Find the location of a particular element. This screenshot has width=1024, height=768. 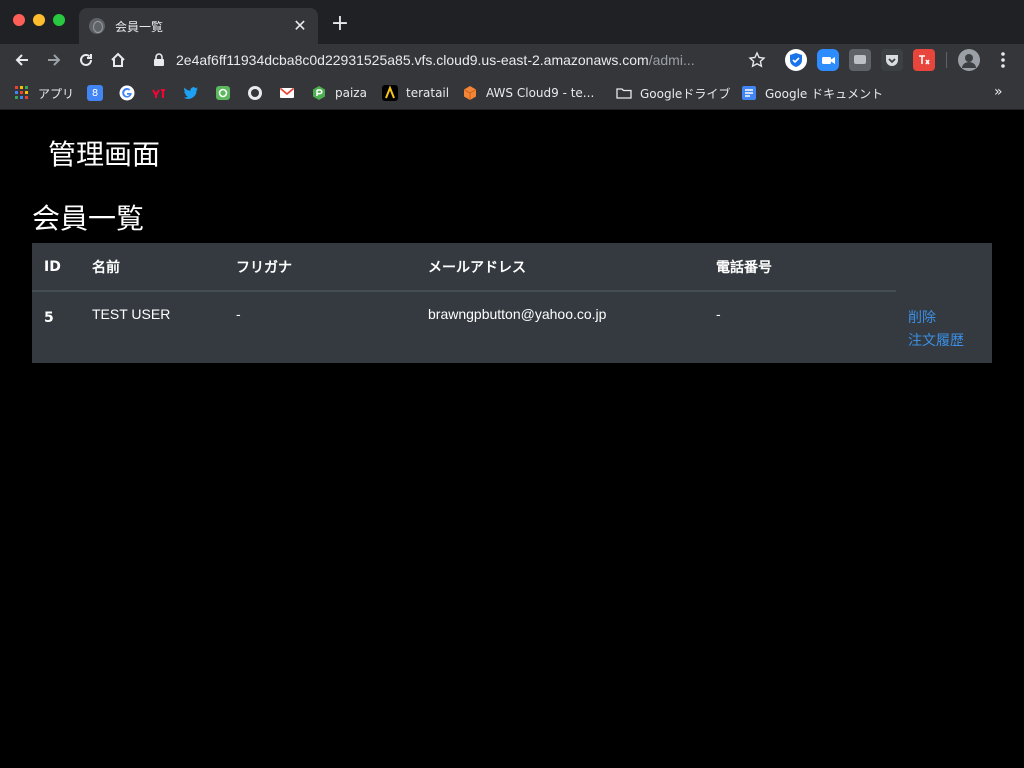

column-header-id: ID is located at coordinates (56, 267).